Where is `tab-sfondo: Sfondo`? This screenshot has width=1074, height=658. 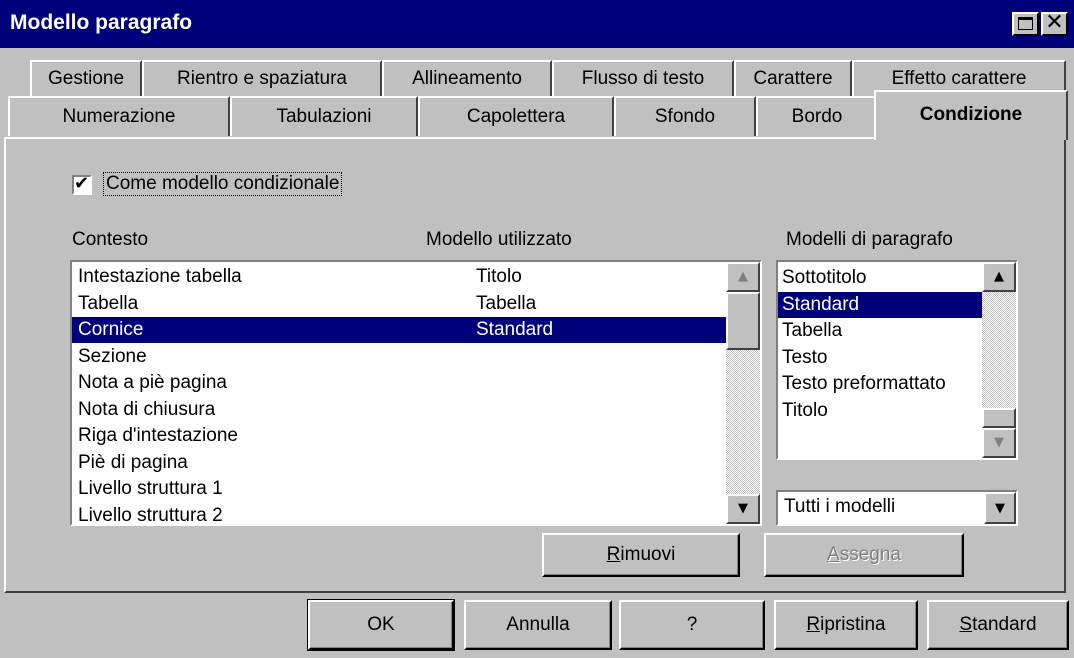 tab-sfondo: Sfondo is located at coordinates (685, 116).